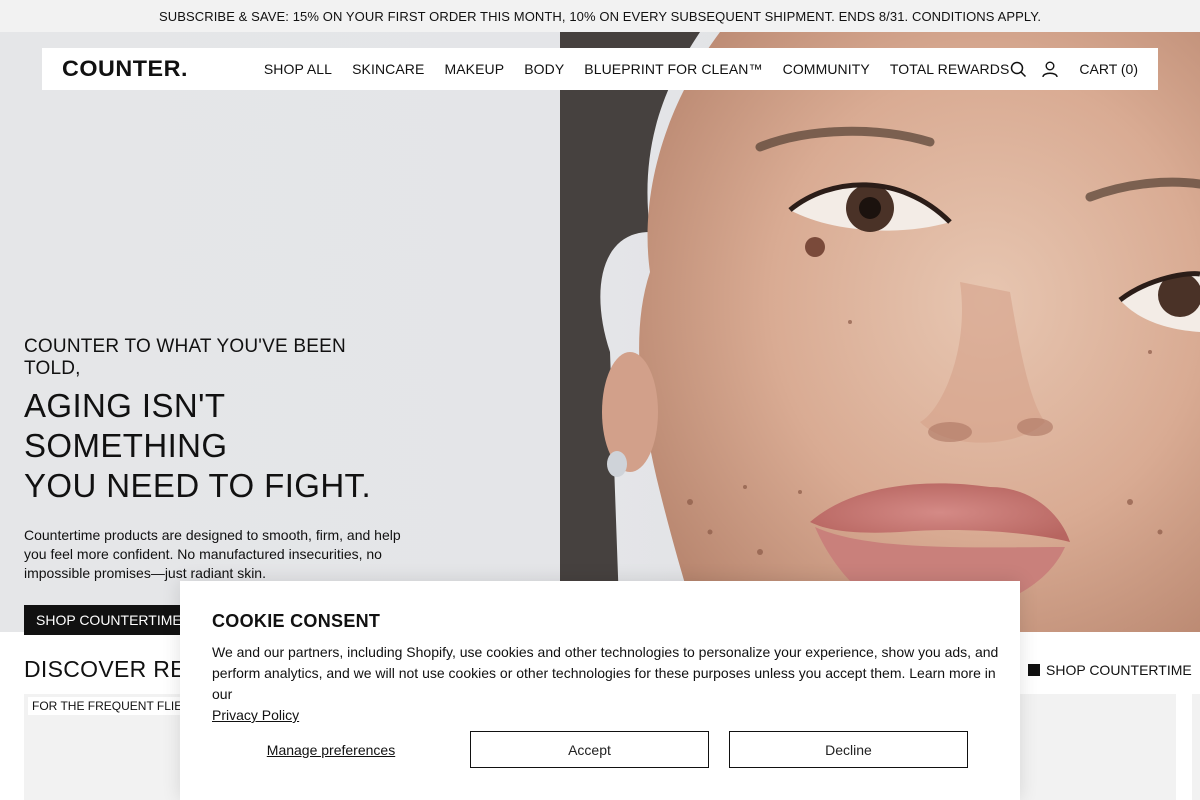  What do you see at coordinates (255, 715) in the screenshot?
I see `privacy-policy-link: Privacy Policy` at bounding box center [255, 715].